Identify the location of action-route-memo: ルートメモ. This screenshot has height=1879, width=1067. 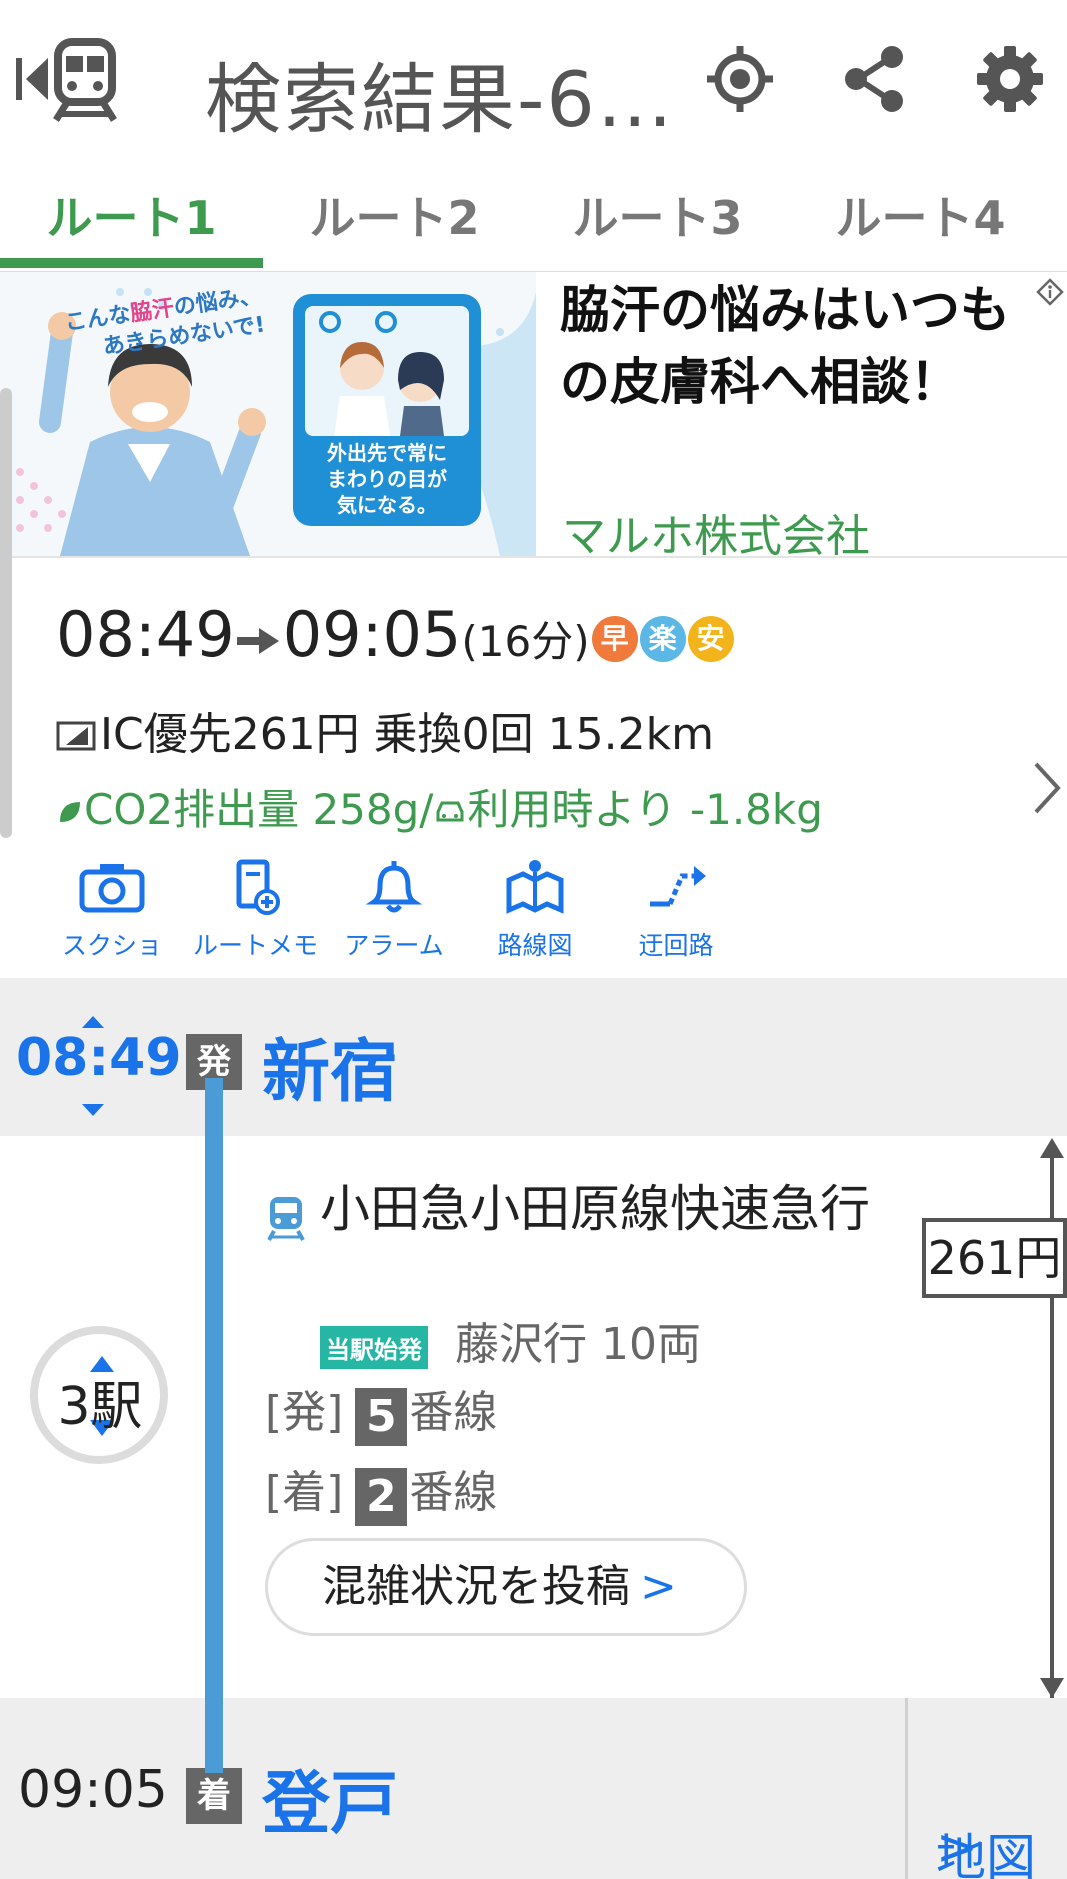
(256, 910).